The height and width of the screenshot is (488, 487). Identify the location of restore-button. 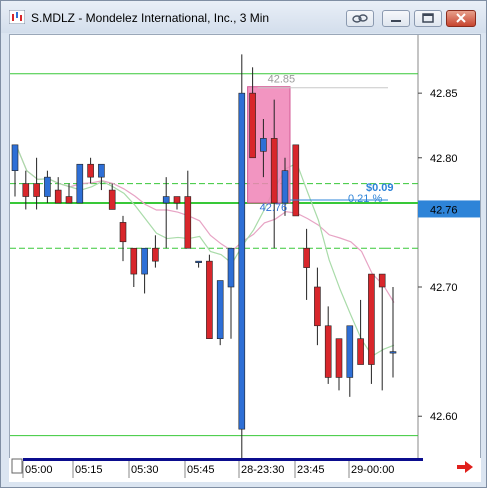
(428, 18).